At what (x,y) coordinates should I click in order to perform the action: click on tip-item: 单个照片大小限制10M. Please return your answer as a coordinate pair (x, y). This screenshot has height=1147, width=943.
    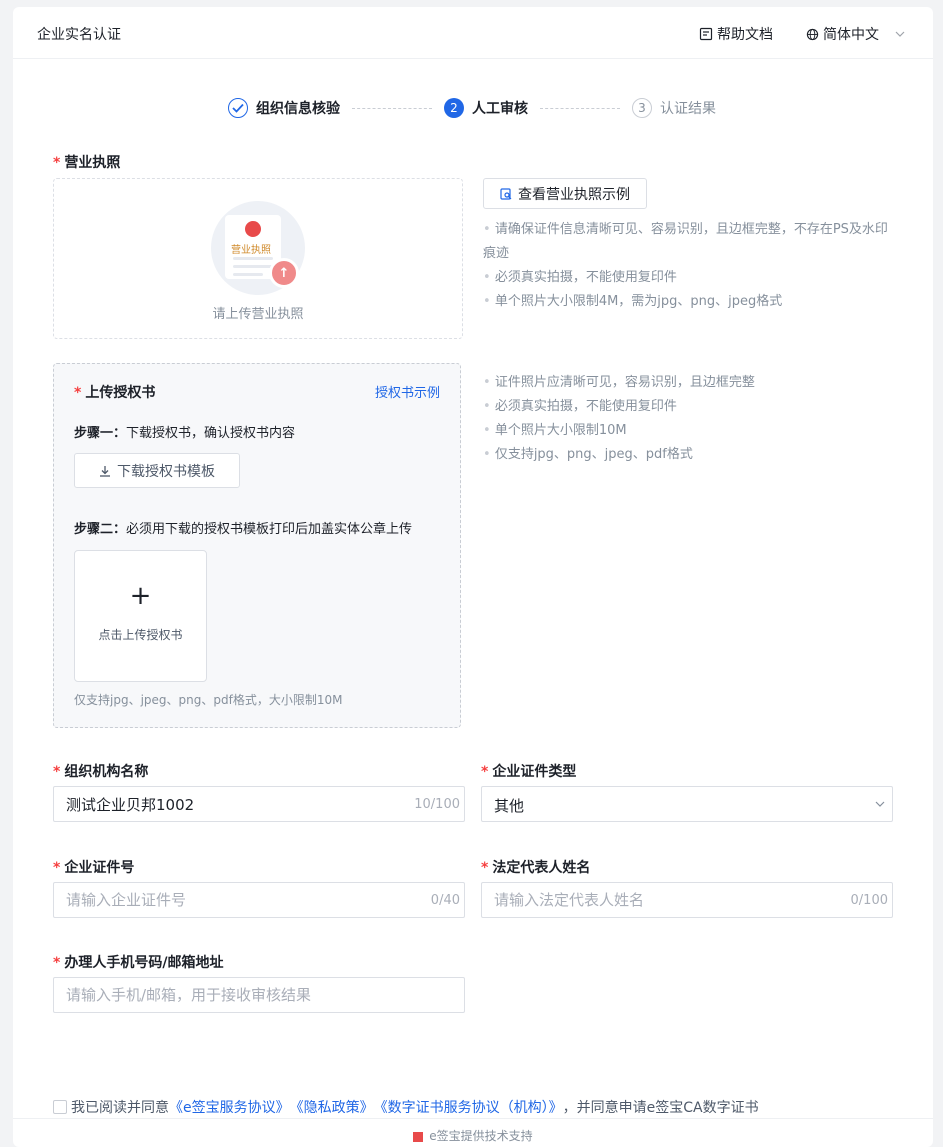
    Looking at the image, I should click on (688, 431).